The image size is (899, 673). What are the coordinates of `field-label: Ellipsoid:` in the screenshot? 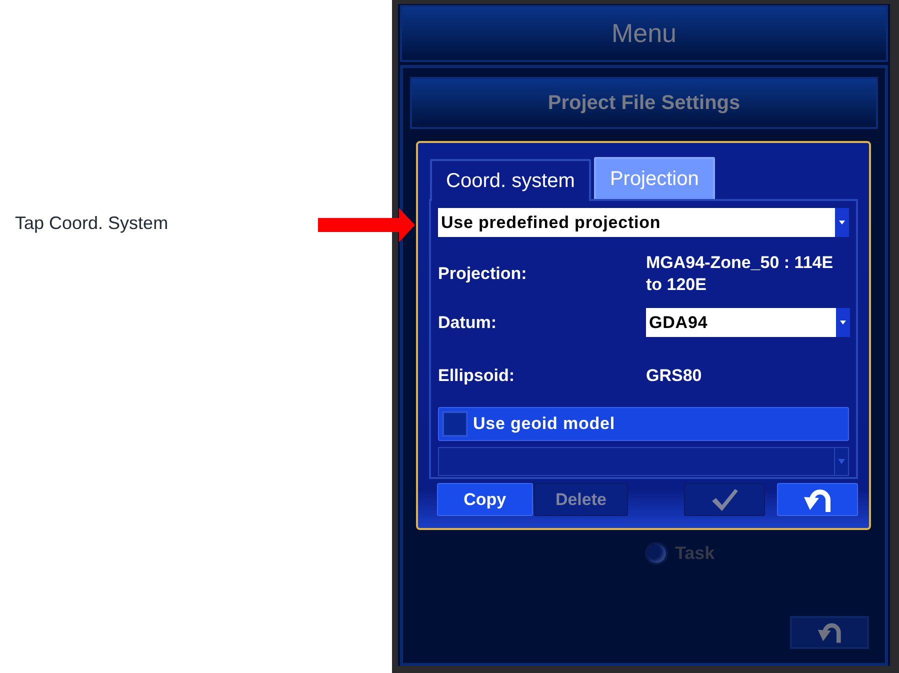 It's located at (477, 376).